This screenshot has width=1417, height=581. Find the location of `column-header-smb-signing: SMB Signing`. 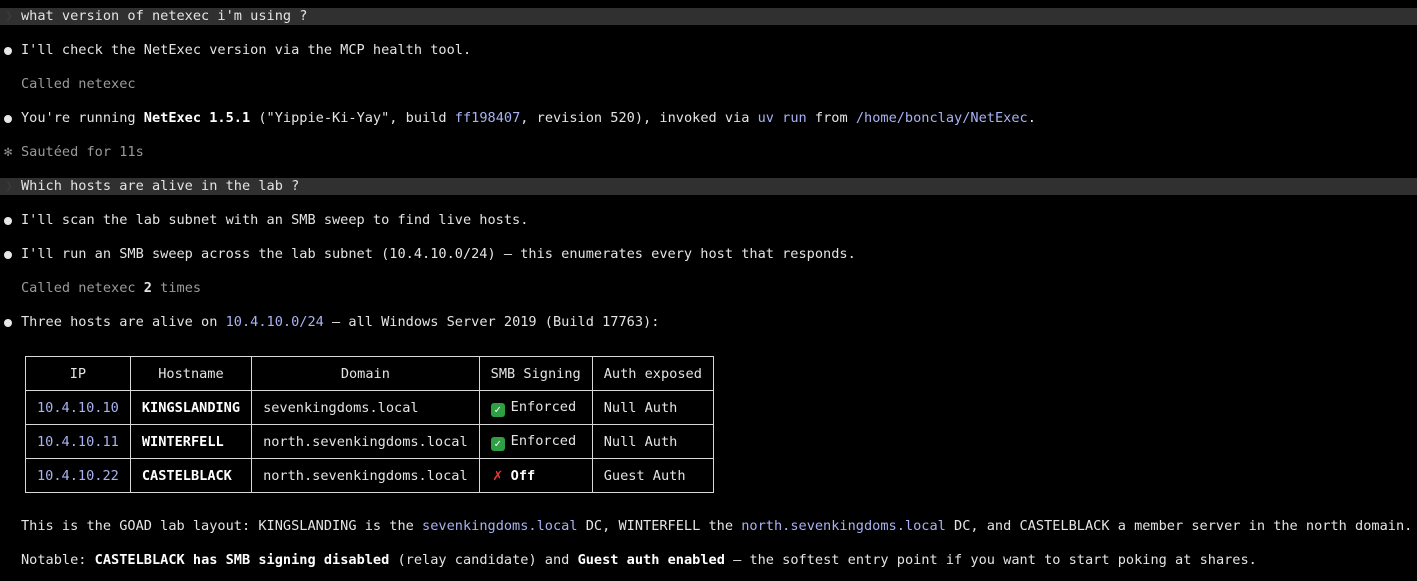

column-header-smb-signing: SMB Signing is located at coordinates (535, 373).